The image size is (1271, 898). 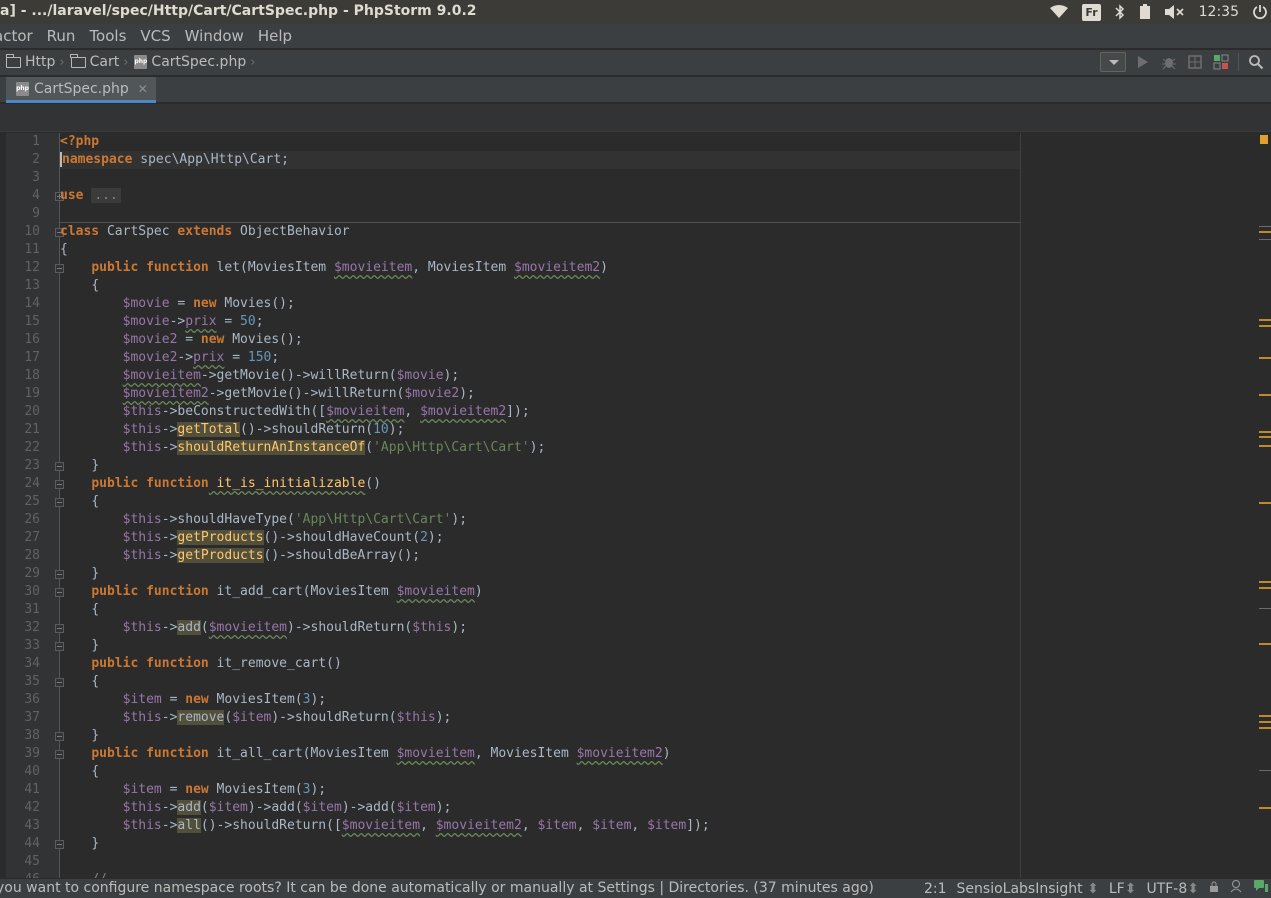 What do you see at coordinates (214, 36) in the screenshot?
I see `menu-window: Window` at bounding box center [214, 36].